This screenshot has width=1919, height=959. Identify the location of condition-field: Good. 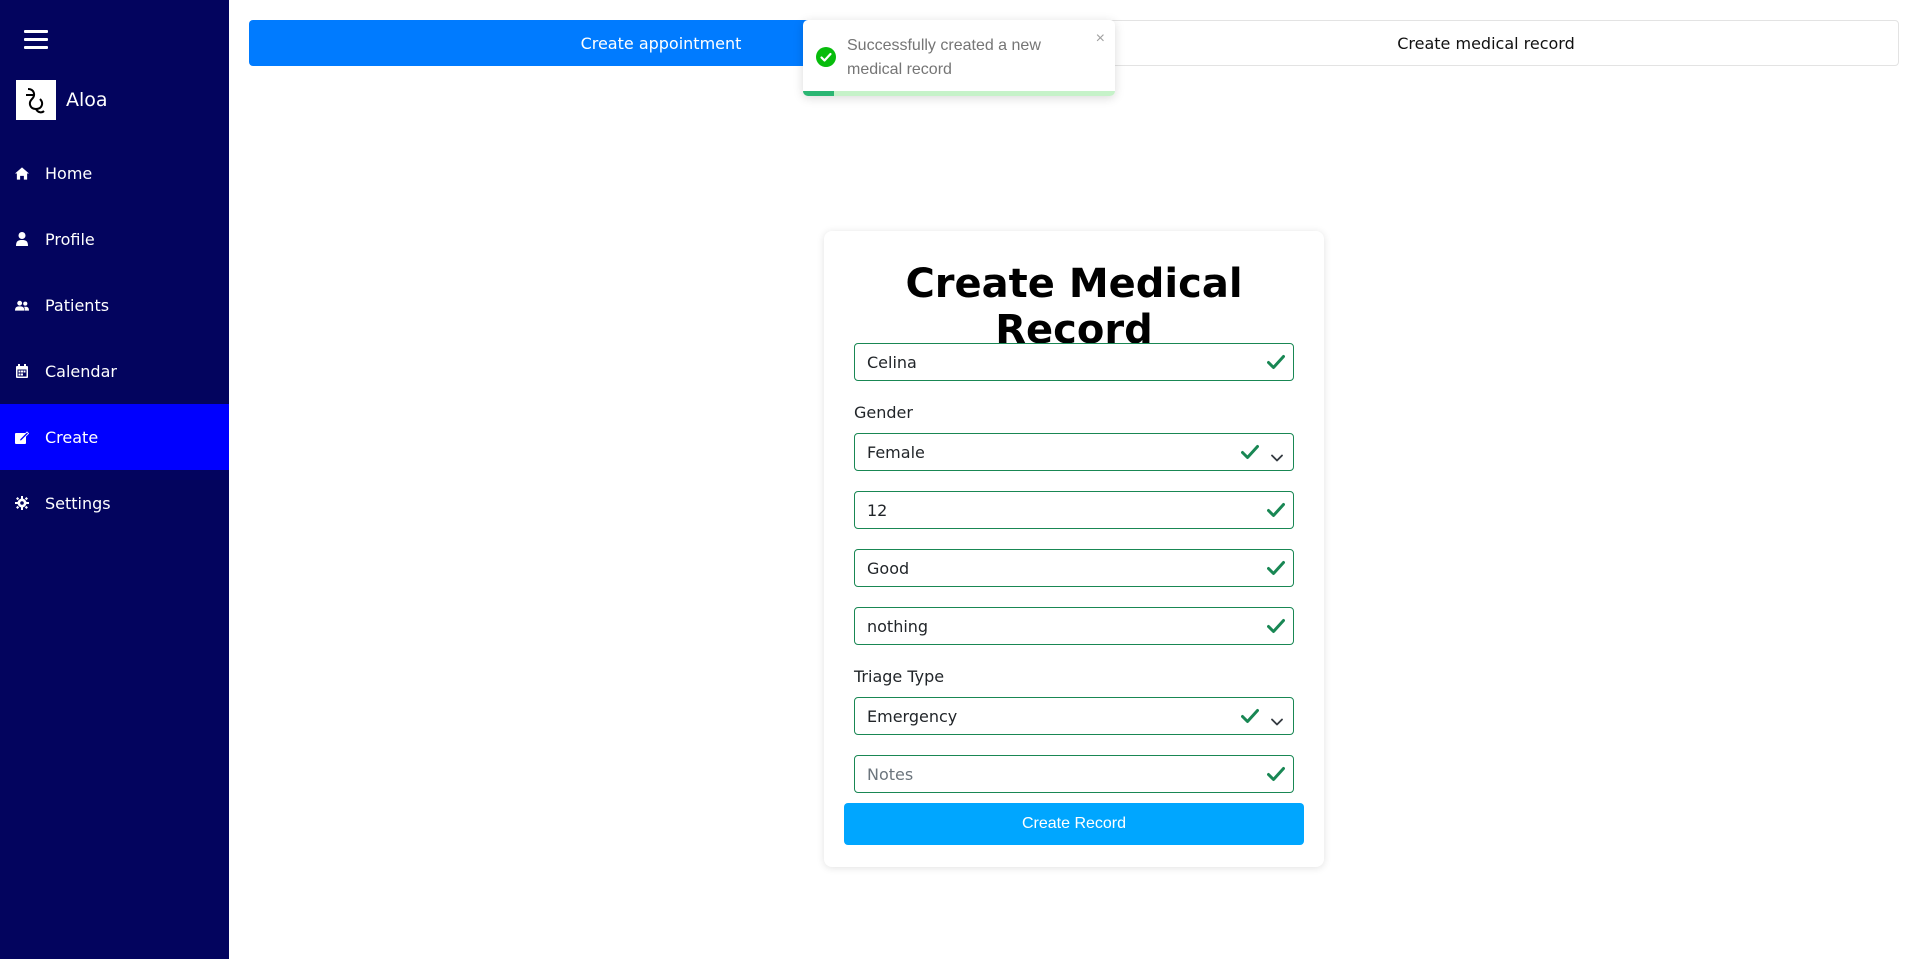
(1074, 568).